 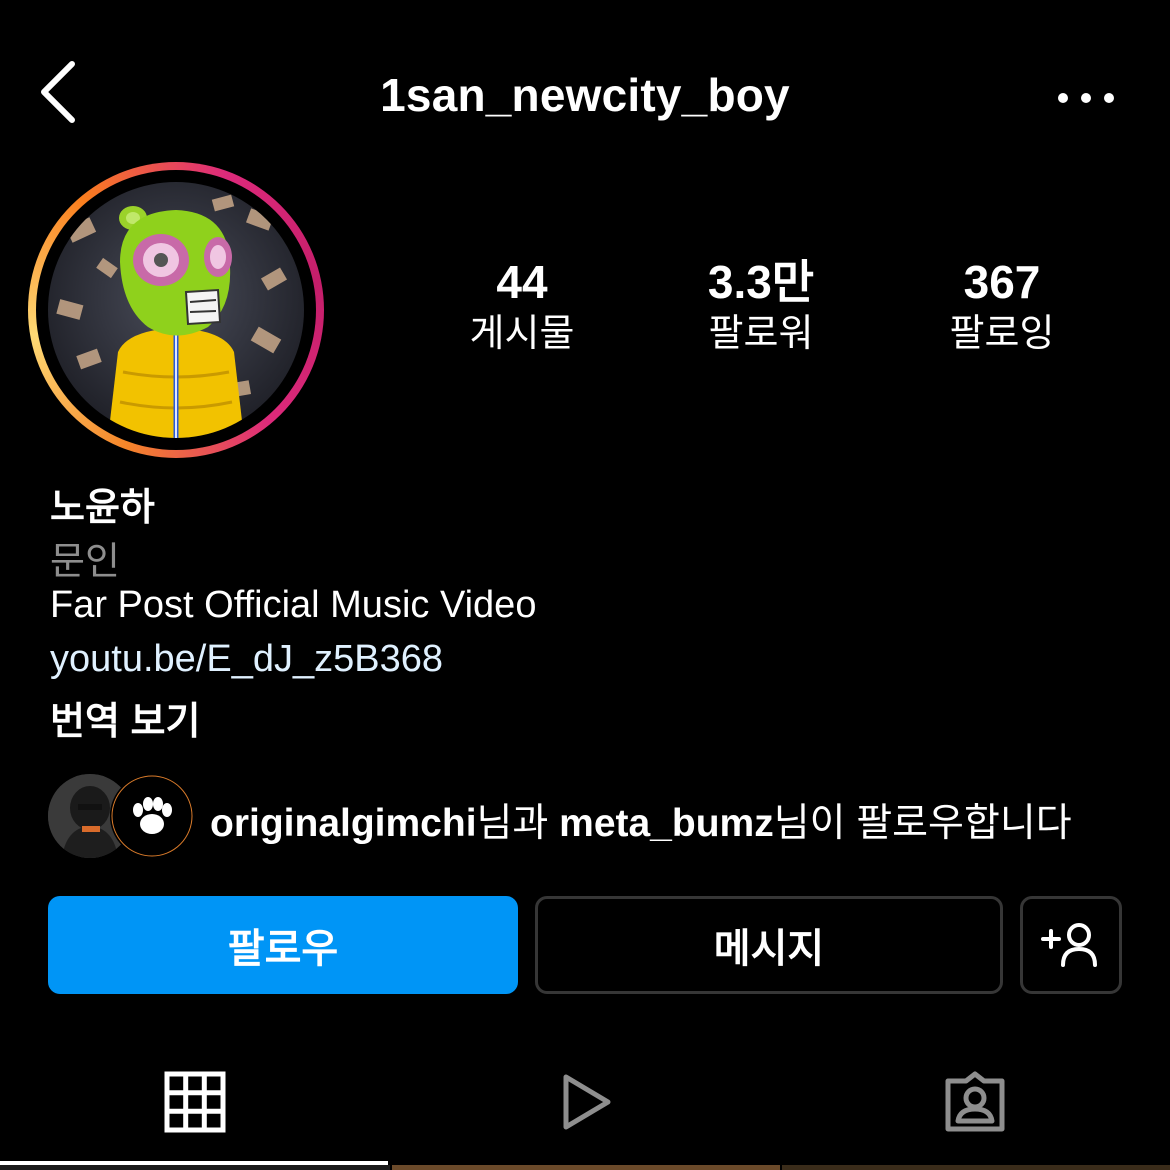 I want to click on profile-link: youtu.be/E_dJ_z5B368, so click(x=246, y=659).